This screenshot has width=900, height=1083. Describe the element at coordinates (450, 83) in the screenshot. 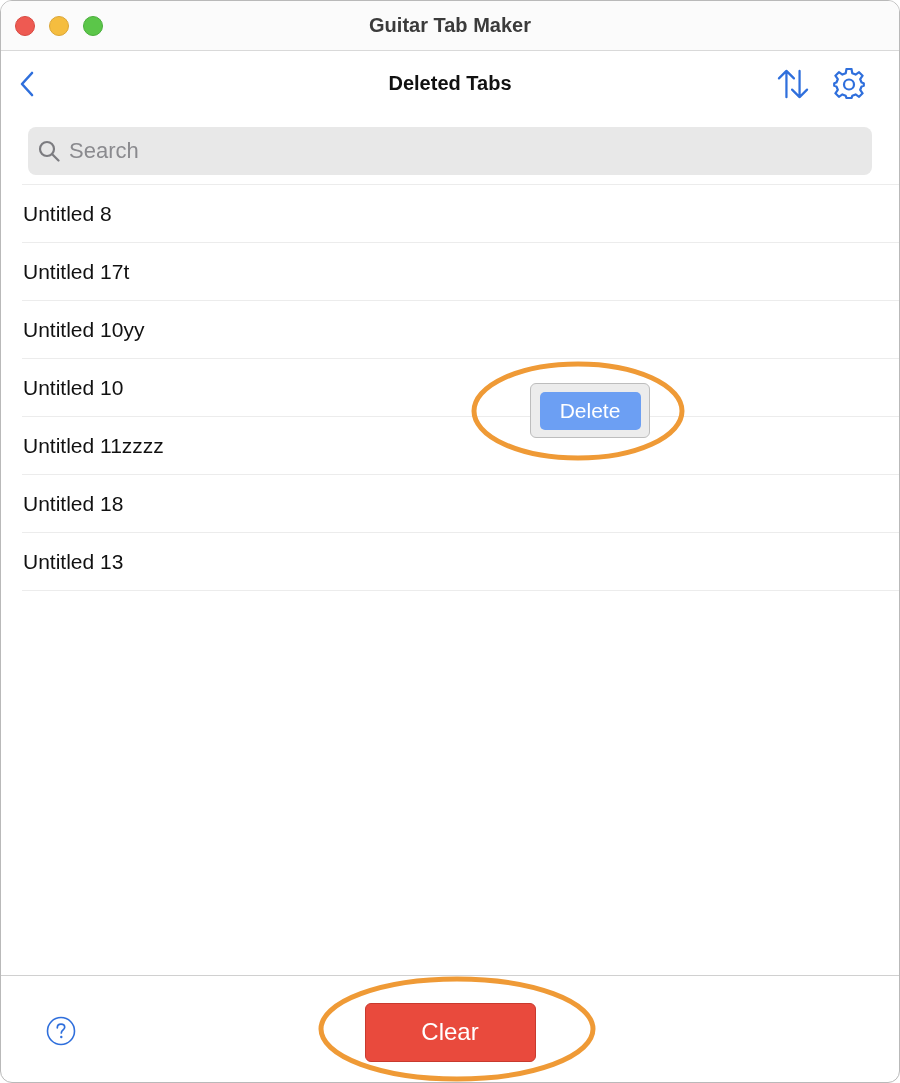

I see `nav-title: Deleted Tabs` at that location.